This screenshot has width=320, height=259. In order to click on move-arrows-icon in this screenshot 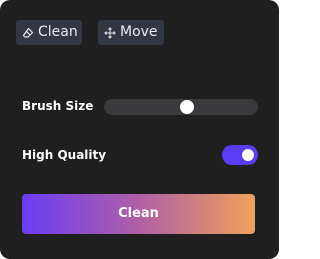, I will do `click(110, 32)`.